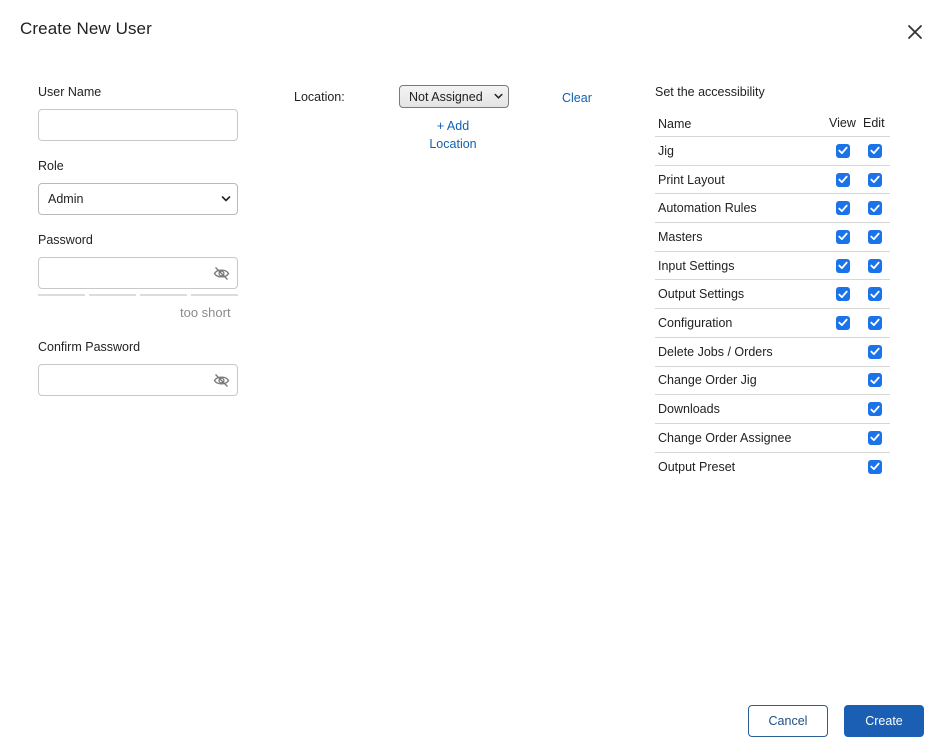  I want to click on accessibility-title: Set the accessibility, so click(710, 92).